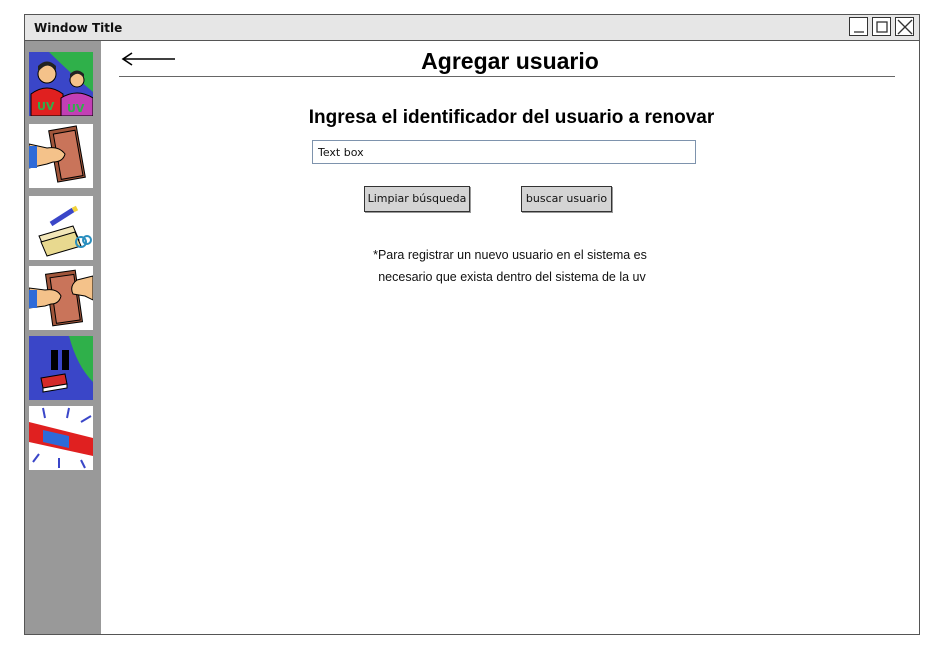 This screenshot has height=650, width=950. I want to click on close-button, so click(904, 26).